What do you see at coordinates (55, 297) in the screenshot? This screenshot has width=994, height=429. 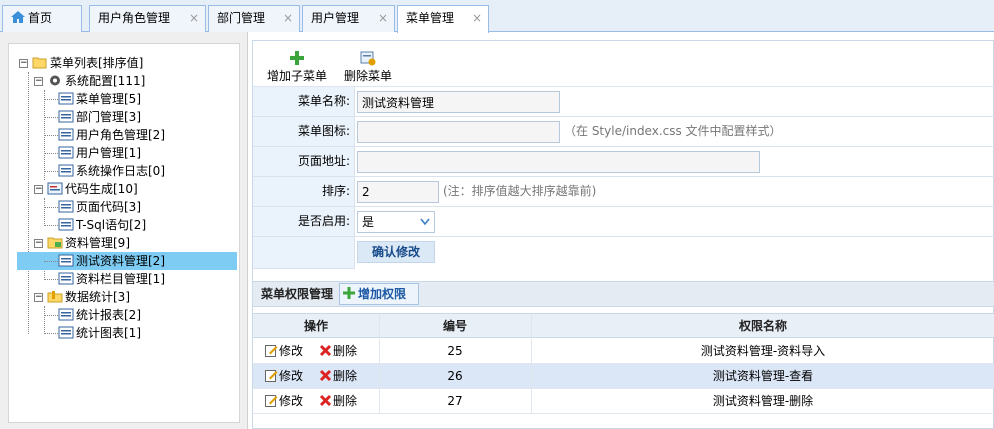 I see `chart-folder-icon` at bounding box center [55, 297].